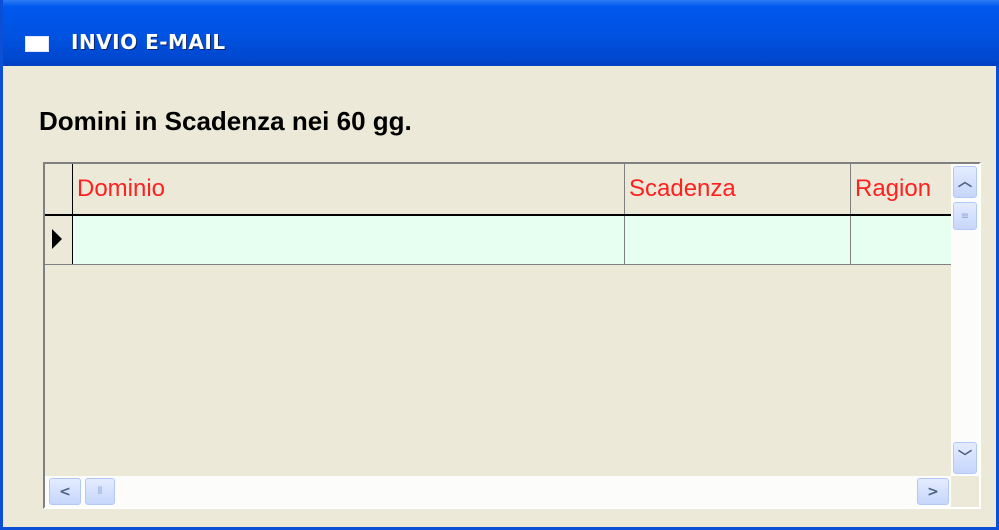  I want to click on chevron-left-icon: <, so click(65, 491).